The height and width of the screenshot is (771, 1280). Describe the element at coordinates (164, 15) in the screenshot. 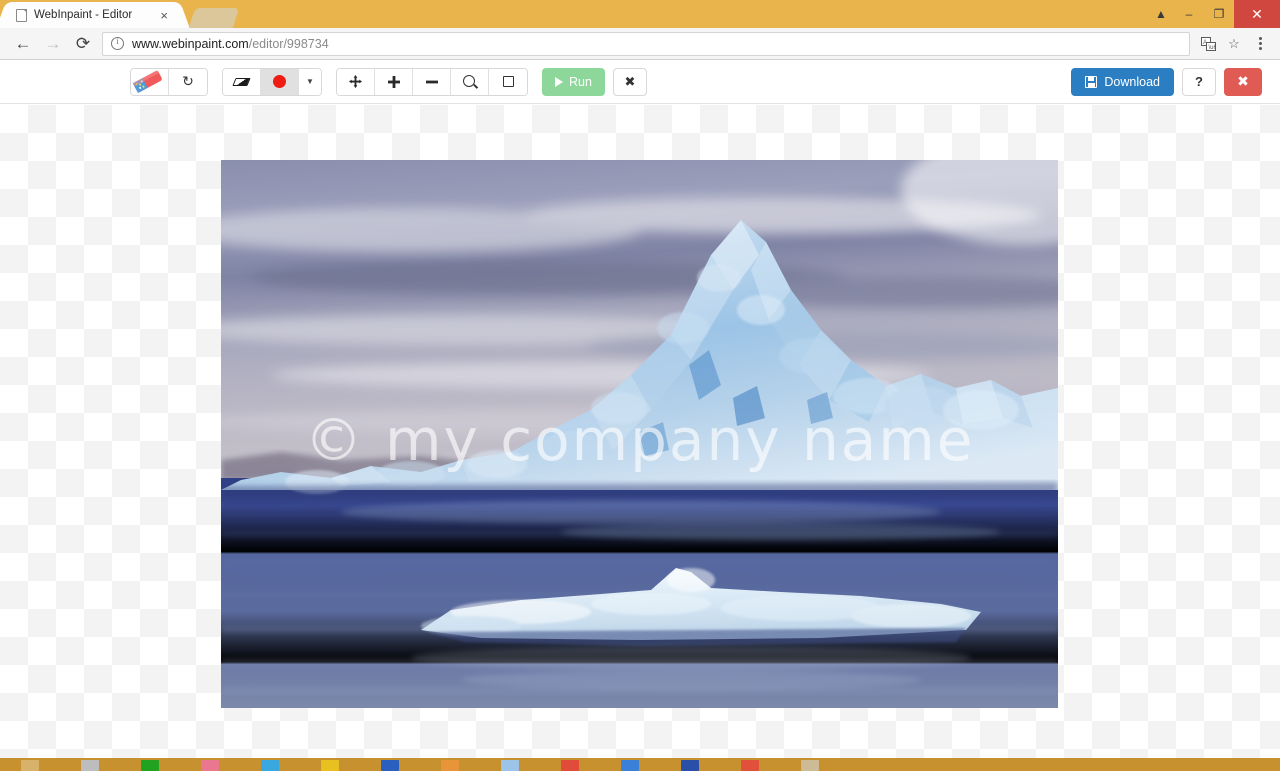

I see `close-icon: ×` at that location.